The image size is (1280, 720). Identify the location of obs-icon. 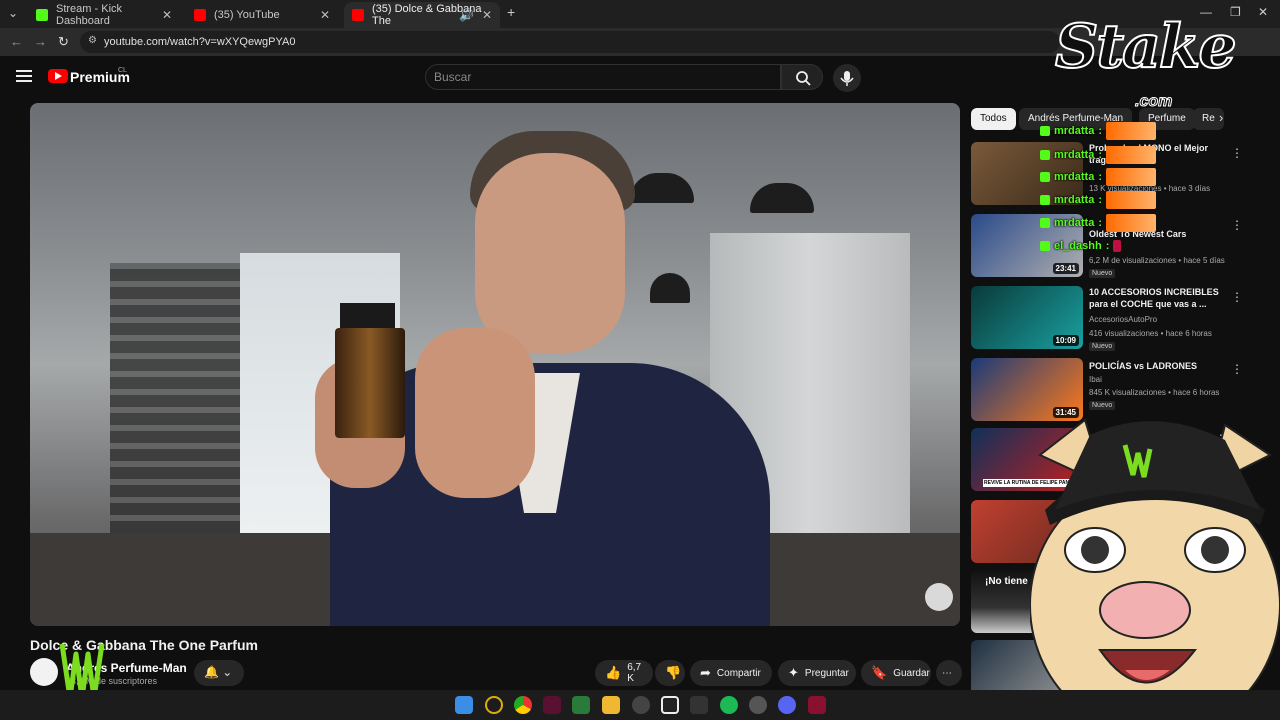
(641, 705).